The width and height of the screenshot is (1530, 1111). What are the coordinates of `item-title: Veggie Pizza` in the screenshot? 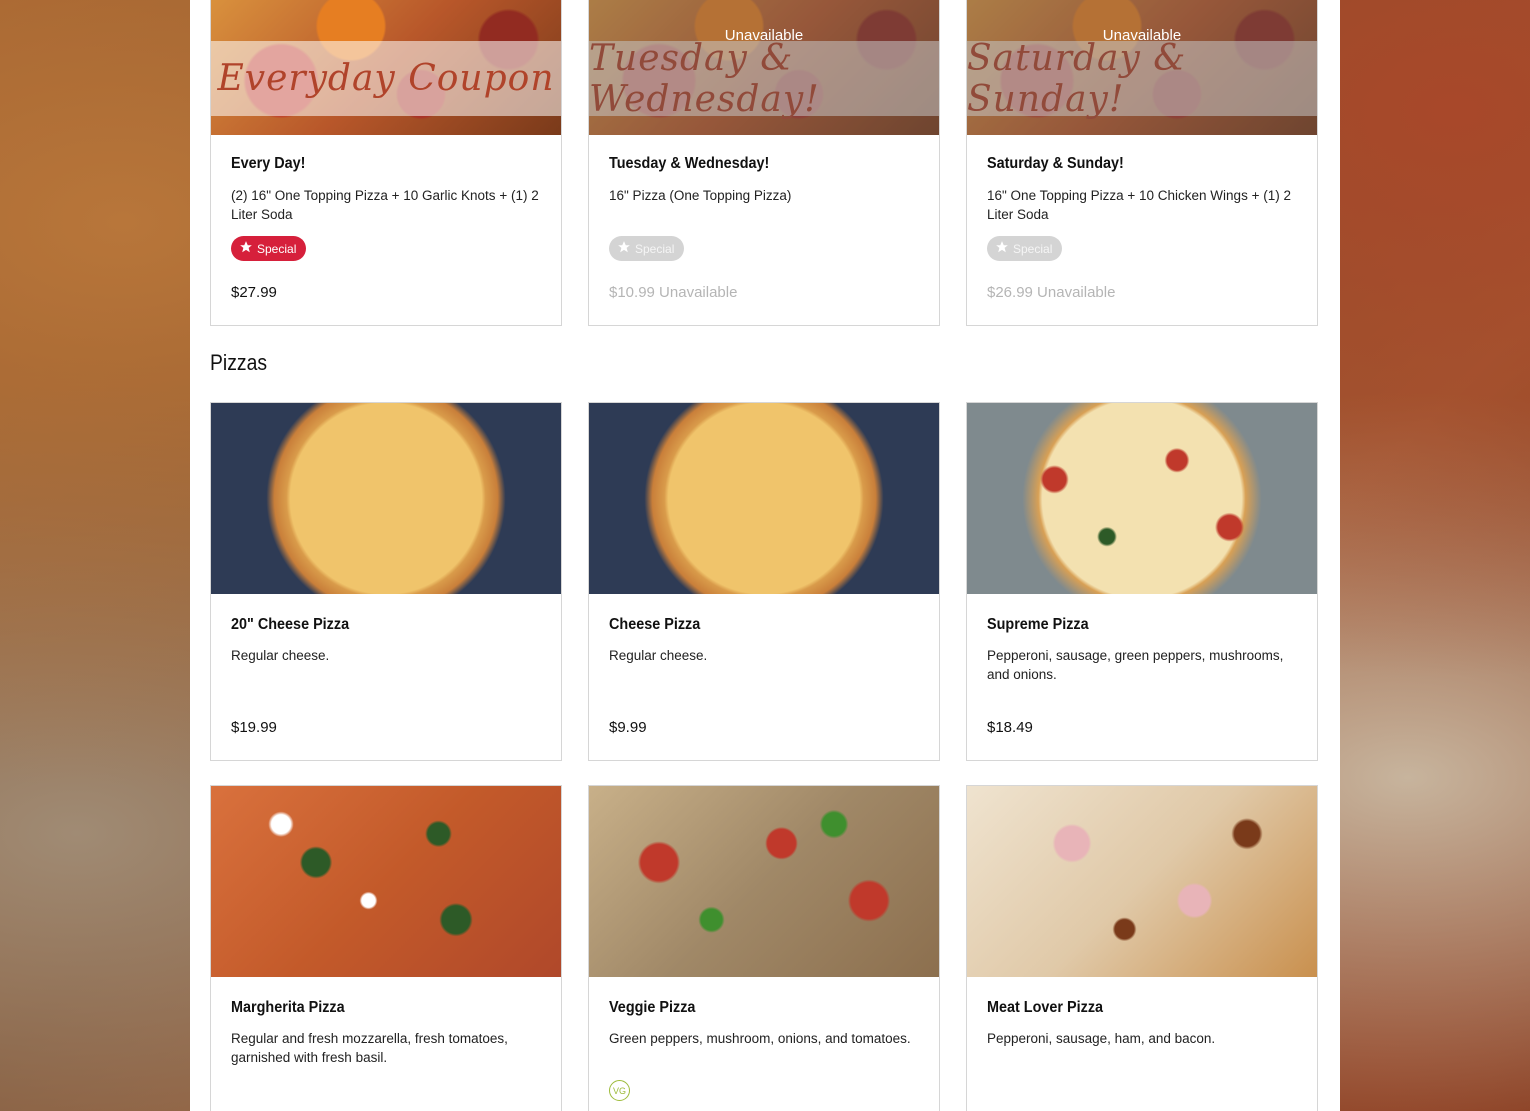 It's located at (652, 1007).